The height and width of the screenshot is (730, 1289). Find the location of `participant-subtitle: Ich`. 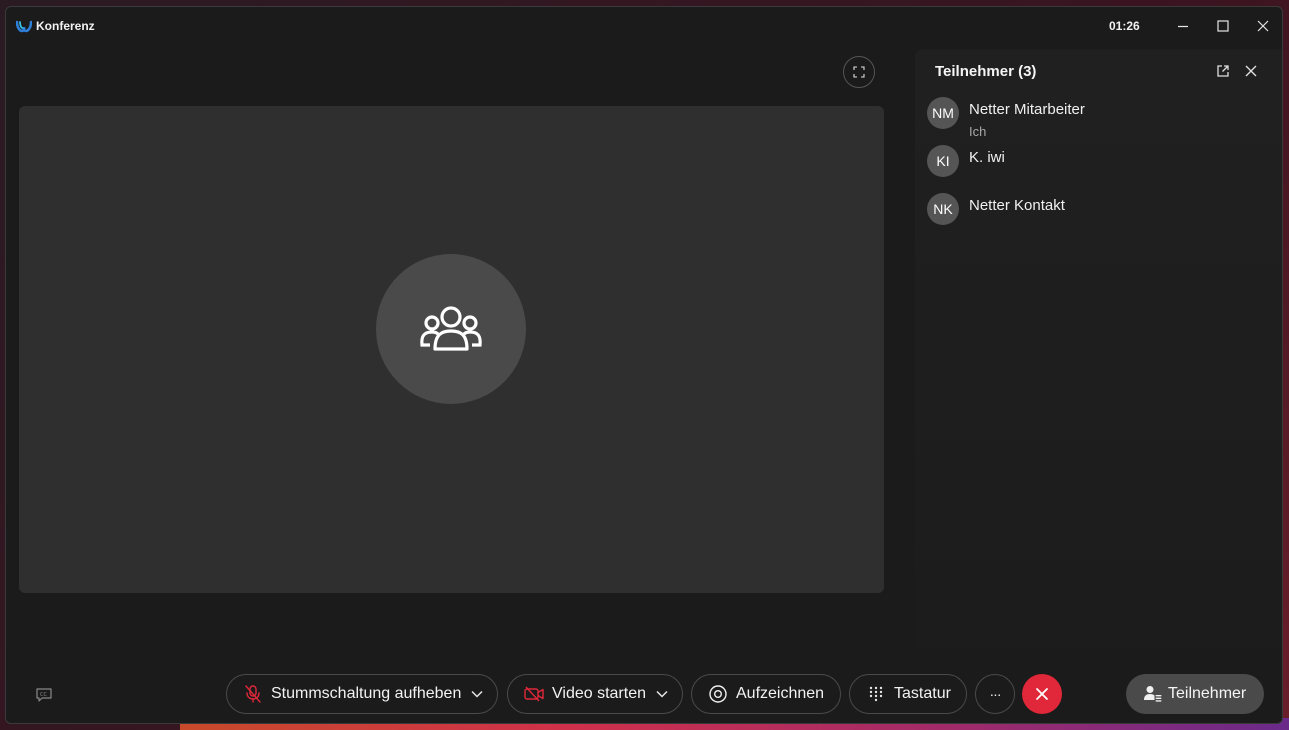

participant-subtitle: Ich is located at coordinates (978, 131).